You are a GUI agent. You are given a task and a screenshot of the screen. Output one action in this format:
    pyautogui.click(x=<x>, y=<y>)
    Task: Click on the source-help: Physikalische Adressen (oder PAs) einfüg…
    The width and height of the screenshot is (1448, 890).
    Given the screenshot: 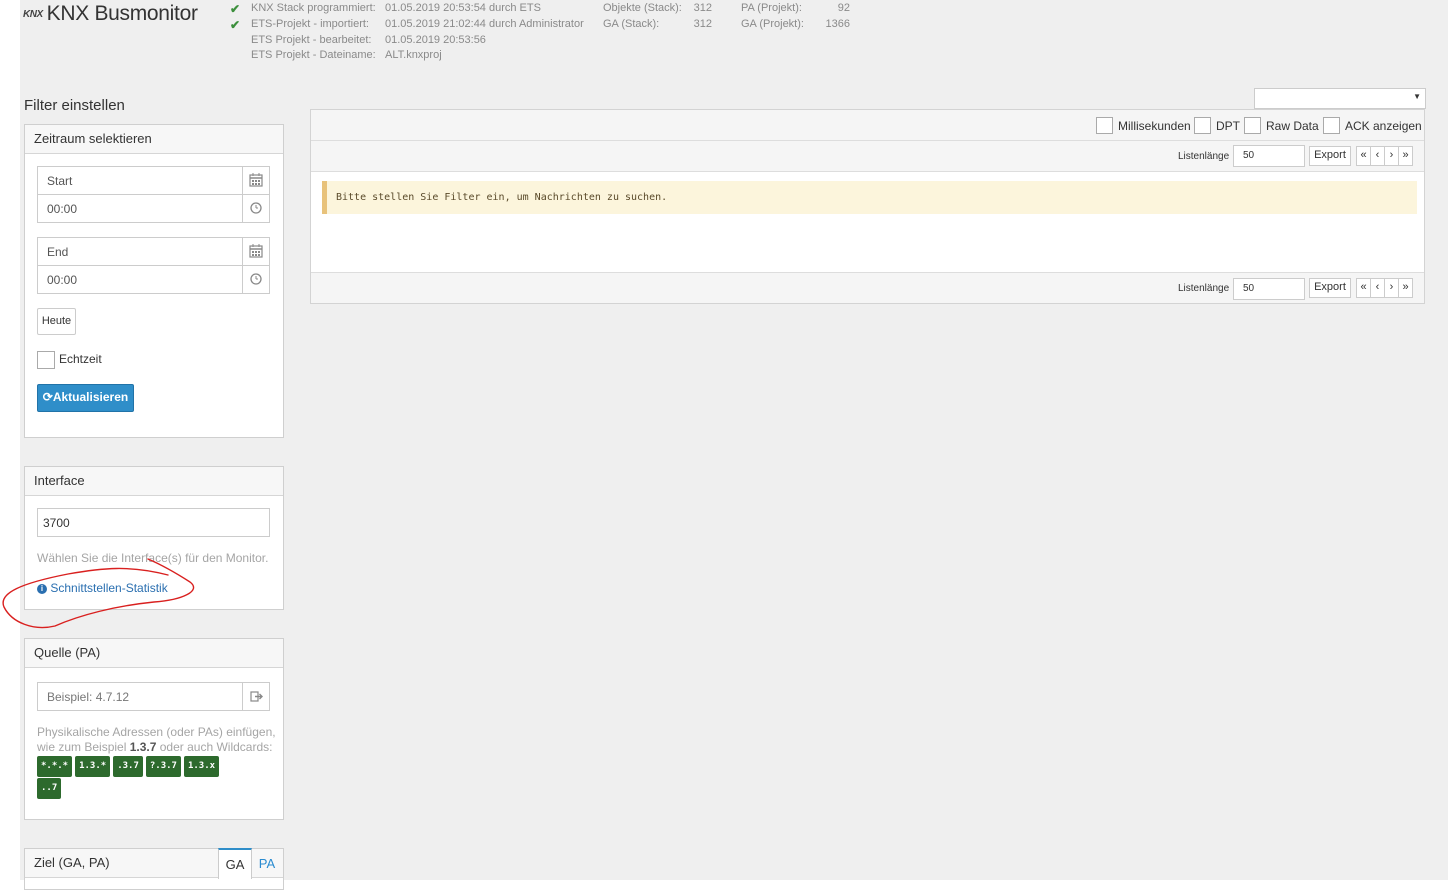 What is the action you would take?
    pyautogui.click(x=157, y=740)
    